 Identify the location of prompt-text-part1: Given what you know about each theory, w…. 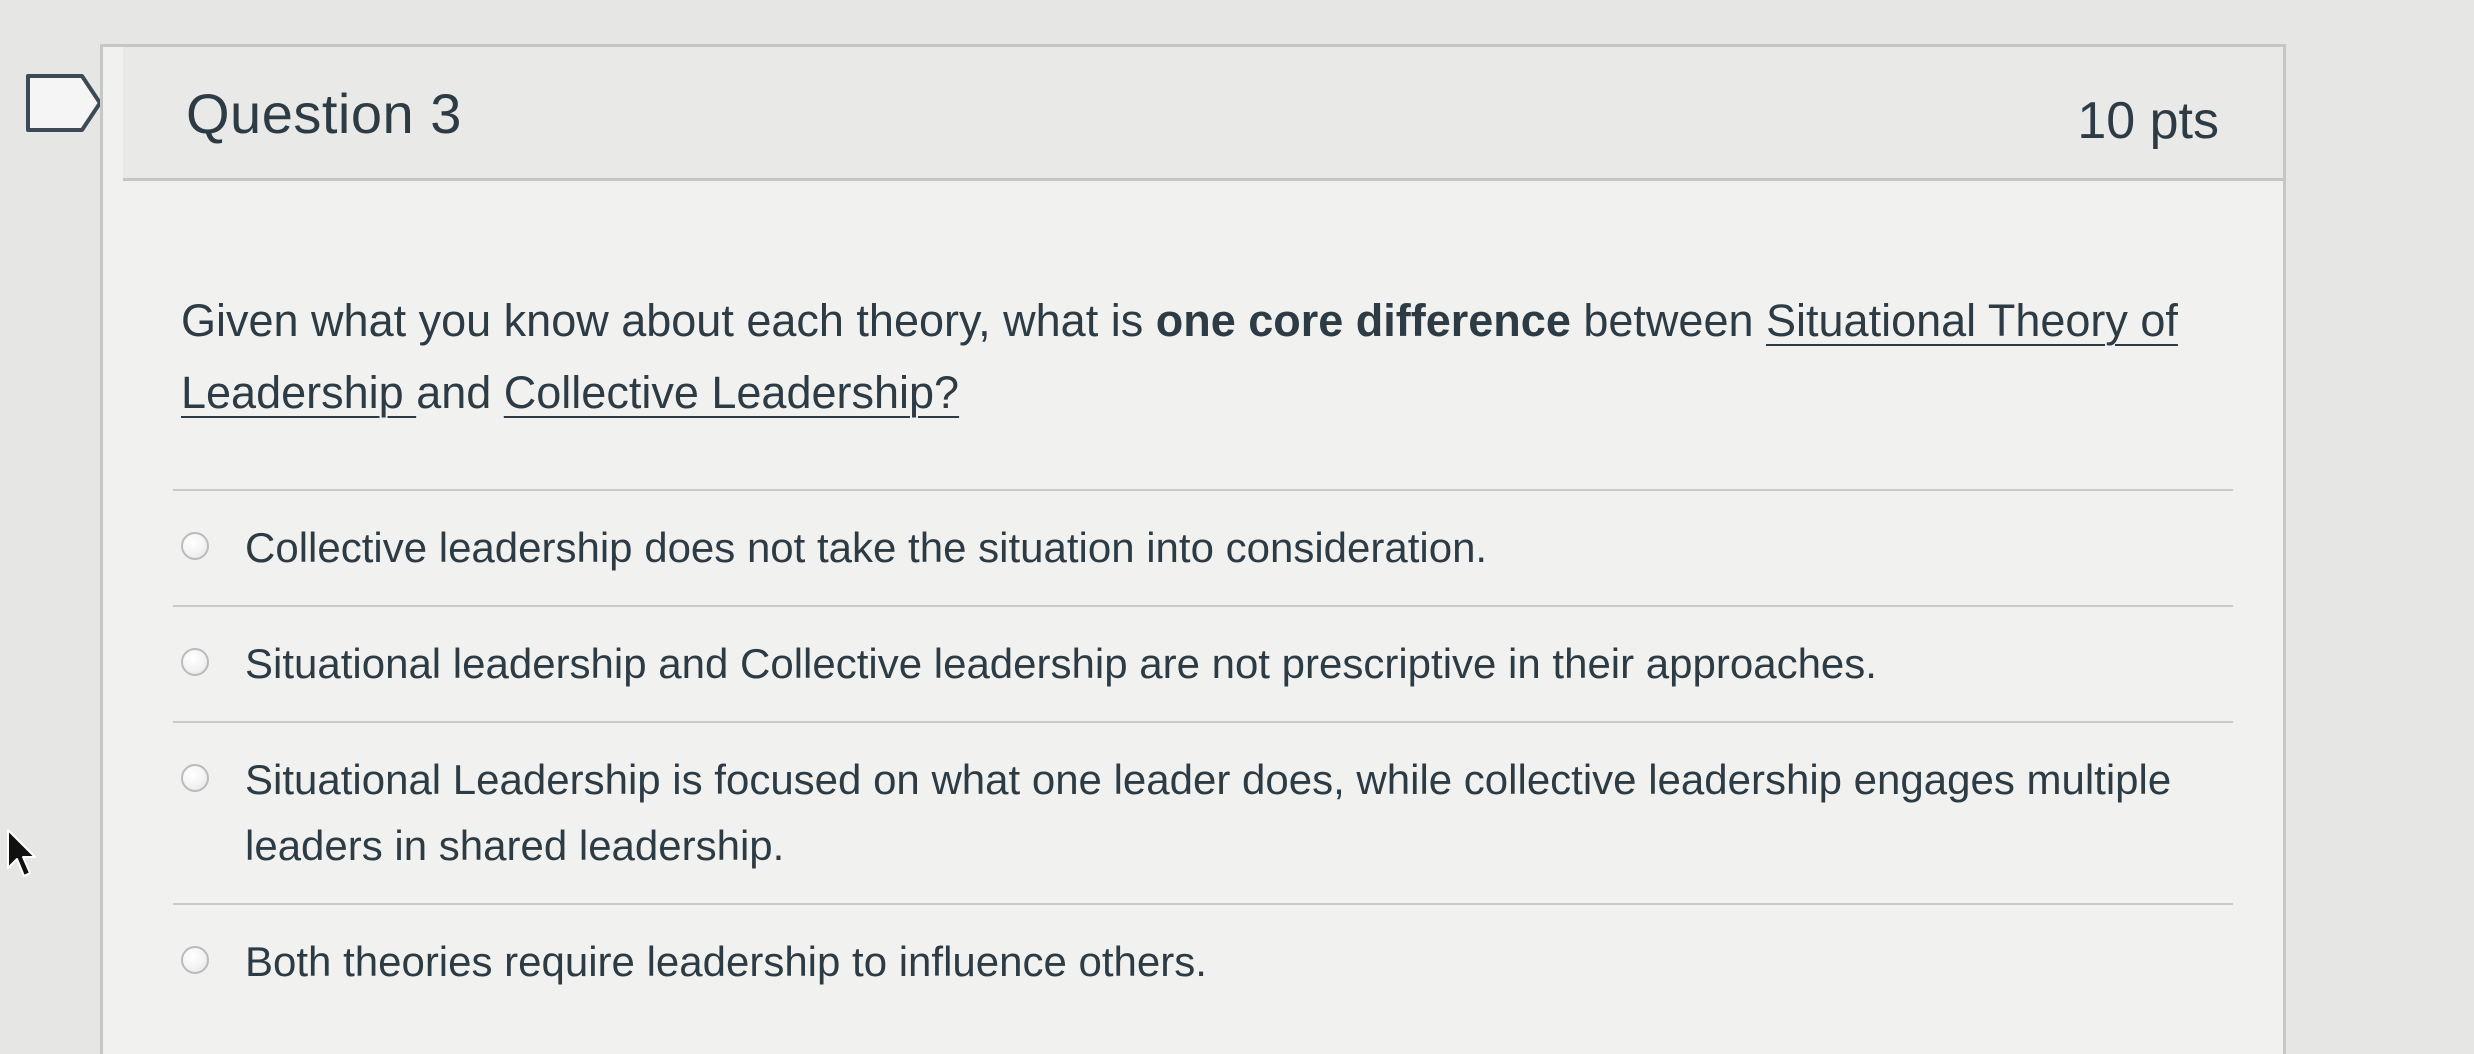
(668, 320).